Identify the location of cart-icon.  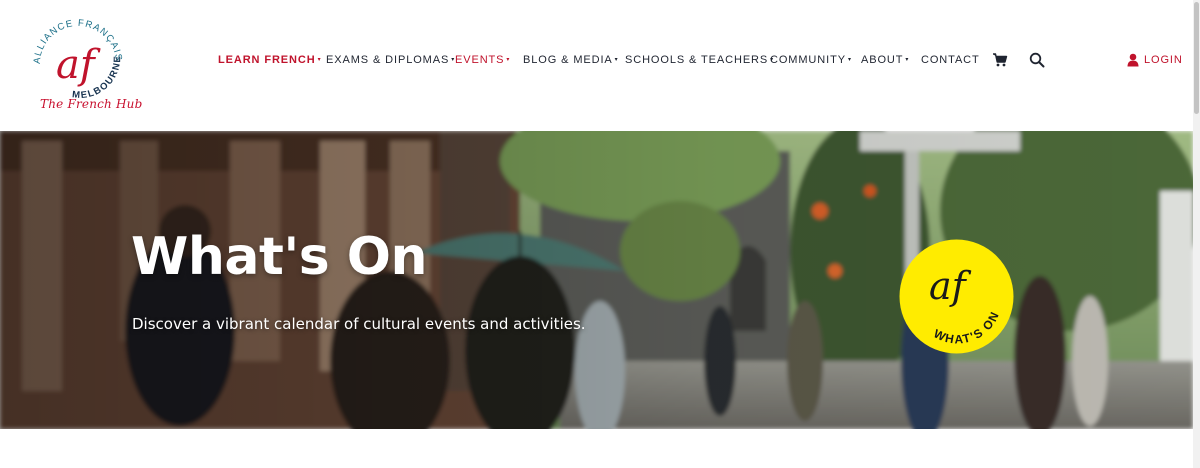
(1000, 60).